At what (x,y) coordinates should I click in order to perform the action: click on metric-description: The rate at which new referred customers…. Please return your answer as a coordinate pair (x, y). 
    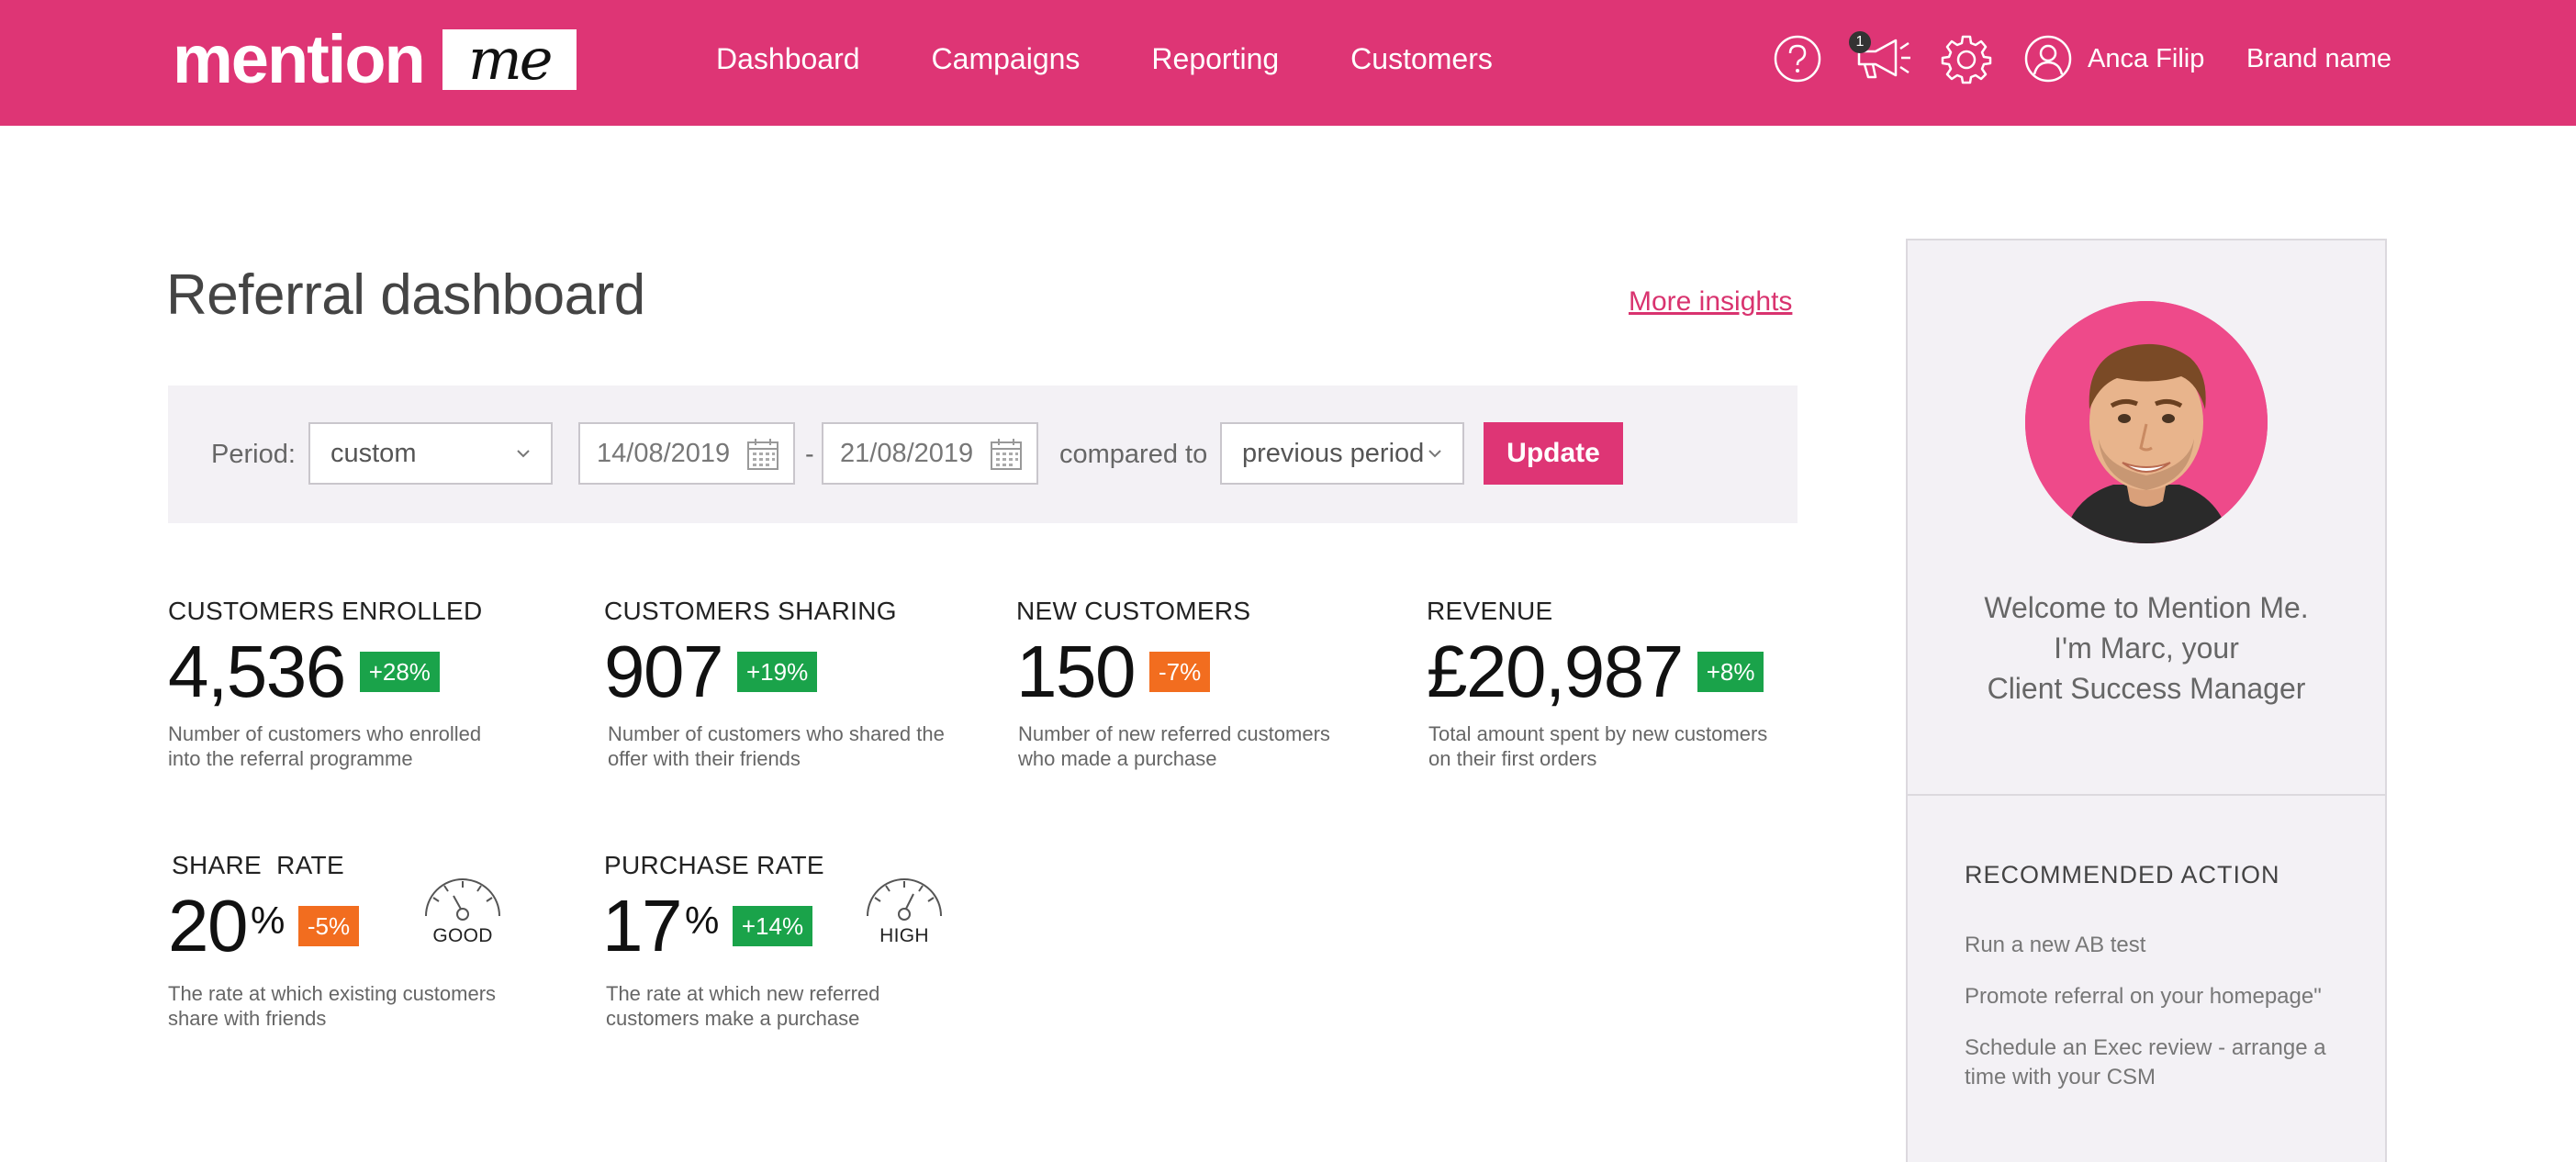
    Looking at the image, I should click on (743, 1006).